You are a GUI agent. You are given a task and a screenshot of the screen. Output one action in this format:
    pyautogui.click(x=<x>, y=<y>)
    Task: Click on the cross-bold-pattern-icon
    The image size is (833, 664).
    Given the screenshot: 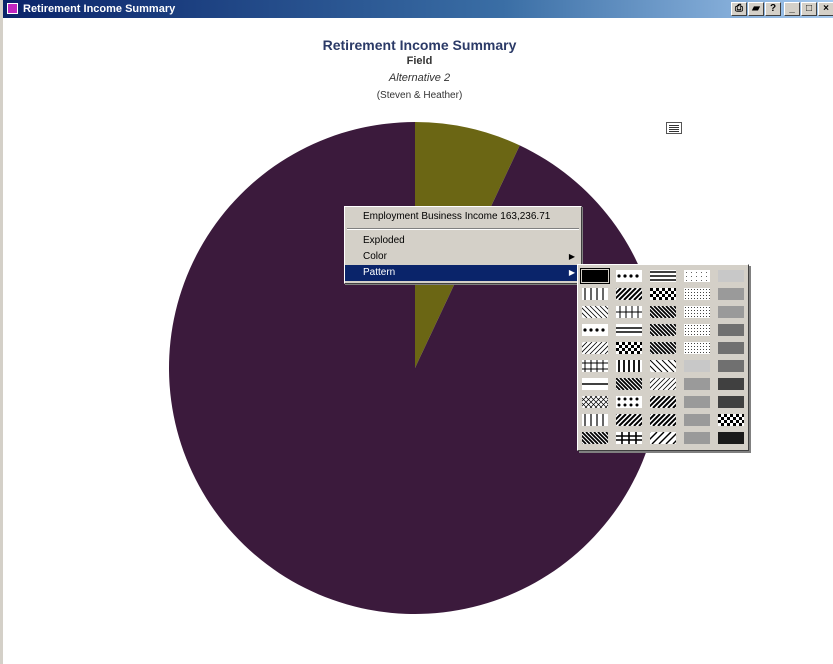 What is the action you would take?
    pyautogui.click(x=629, y=438)
    